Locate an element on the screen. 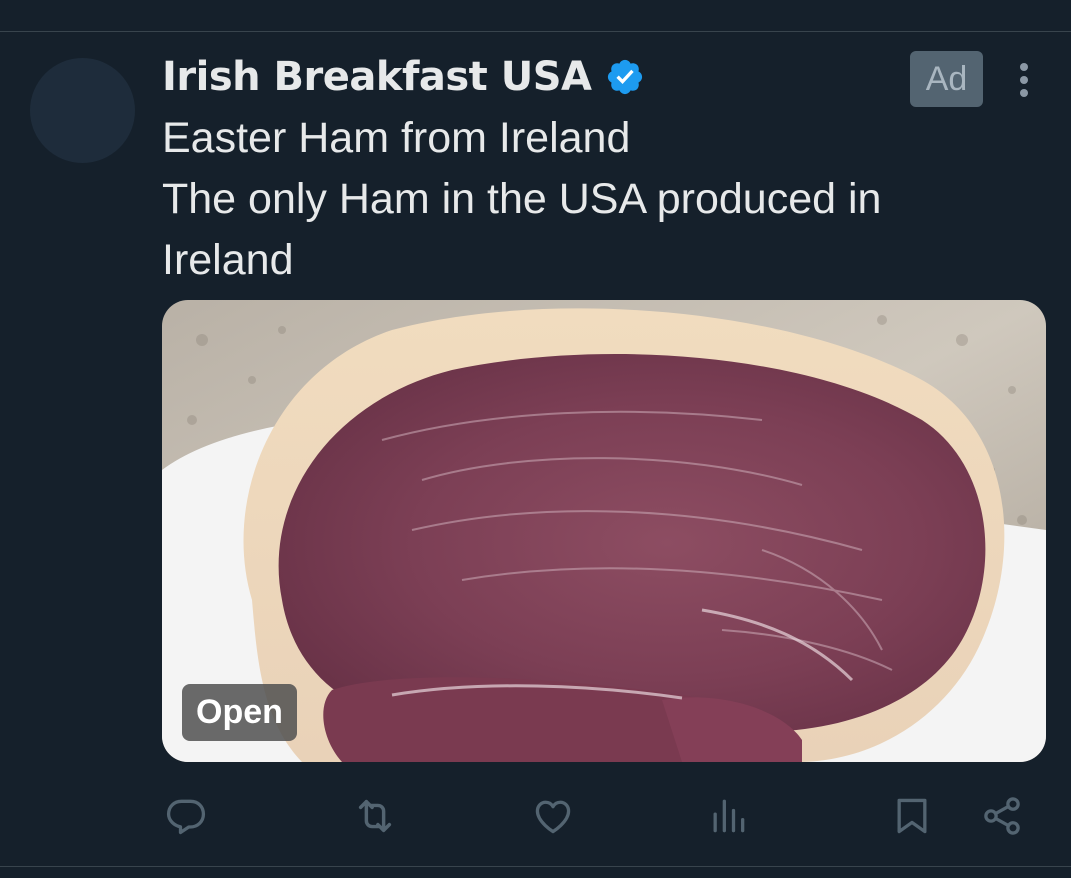  more-options-button is located at coordinates (1024, 80).